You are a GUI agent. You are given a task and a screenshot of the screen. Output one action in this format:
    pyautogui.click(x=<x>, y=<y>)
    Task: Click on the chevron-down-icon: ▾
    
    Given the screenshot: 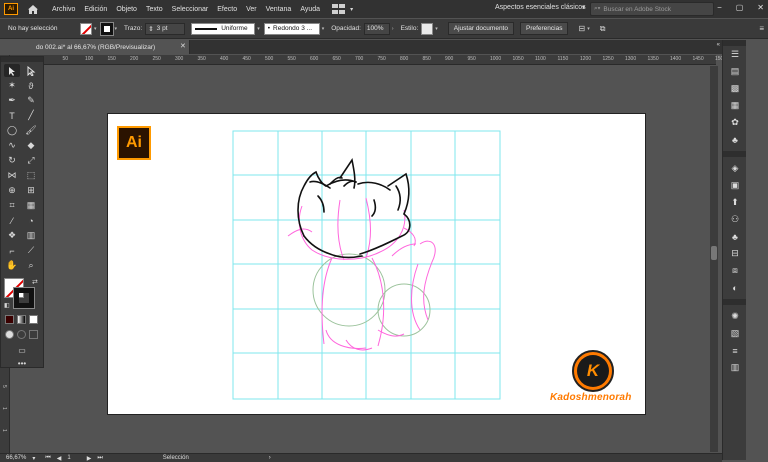 What is the action you would take?
    pyautogui.click(x=33, y=458)
    